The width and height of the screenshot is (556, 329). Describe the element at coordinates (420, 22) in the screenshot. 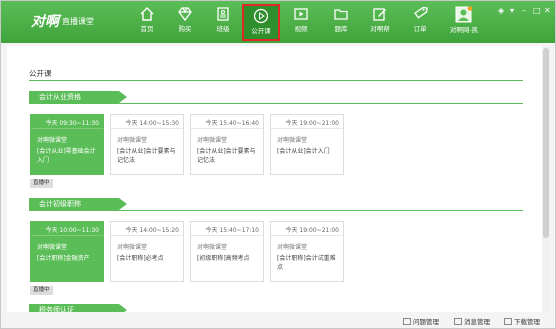

I see `nav-orders: 订单` at that location.